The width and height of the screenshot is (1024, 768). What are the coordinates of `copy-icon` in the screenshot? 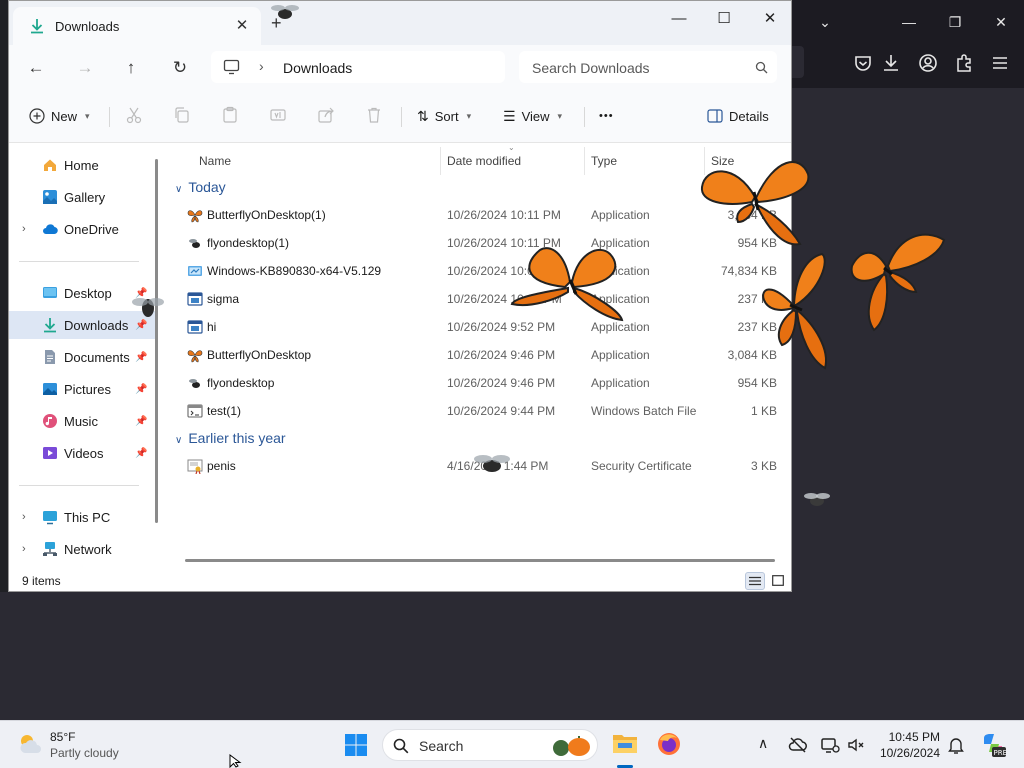 It's located at (182, 115).